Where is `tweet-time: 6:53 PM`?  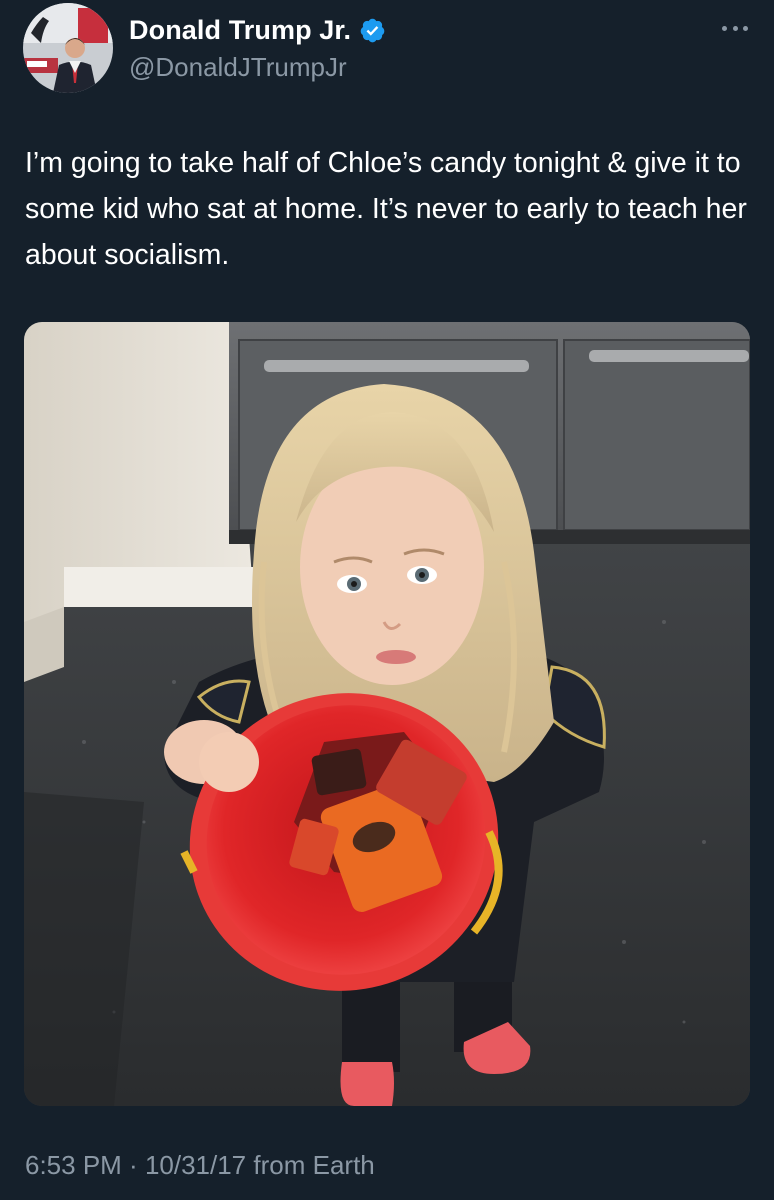
tweet-time: 6:53 PM is located at coordinates (73, 1165).